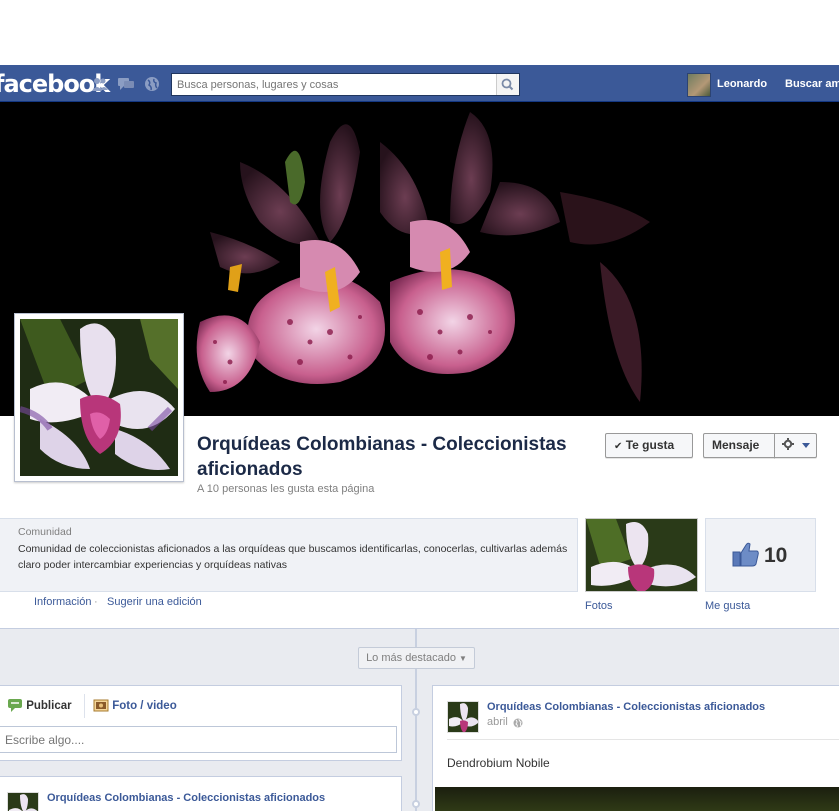 This screenshot has height=811, width=839. What do you see at coordinates (285, 489) in the screenshot?
I see `page-likes-summary: A 10 personas les gusta esta página` at bounding box center [285, 489].